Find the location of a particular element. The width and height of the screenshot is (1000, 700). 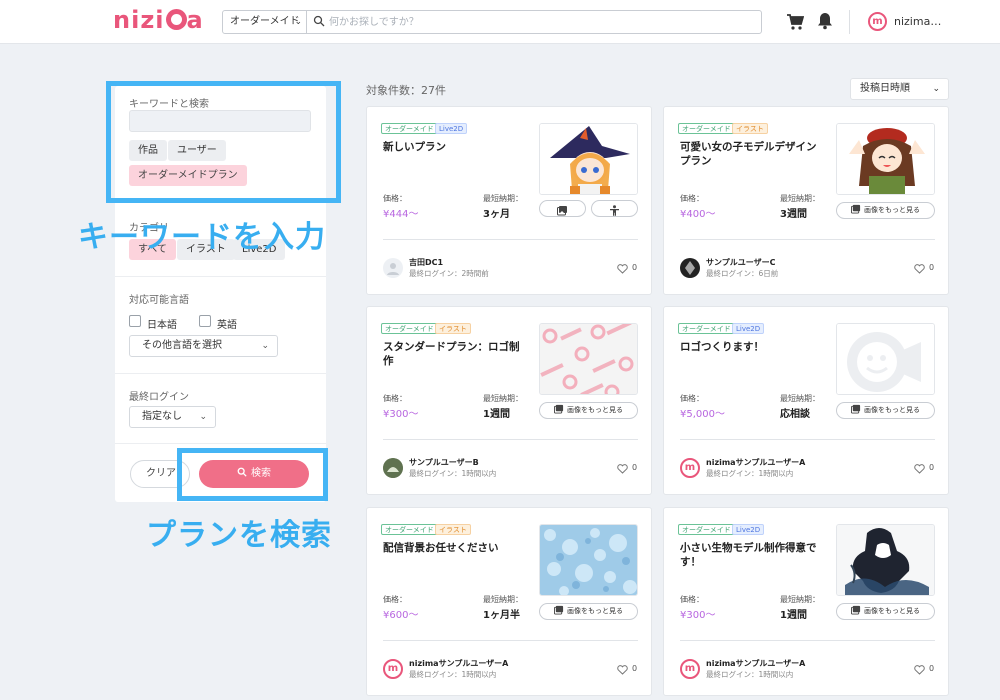

notification-bell-icon is located at coordinates (825, 21).